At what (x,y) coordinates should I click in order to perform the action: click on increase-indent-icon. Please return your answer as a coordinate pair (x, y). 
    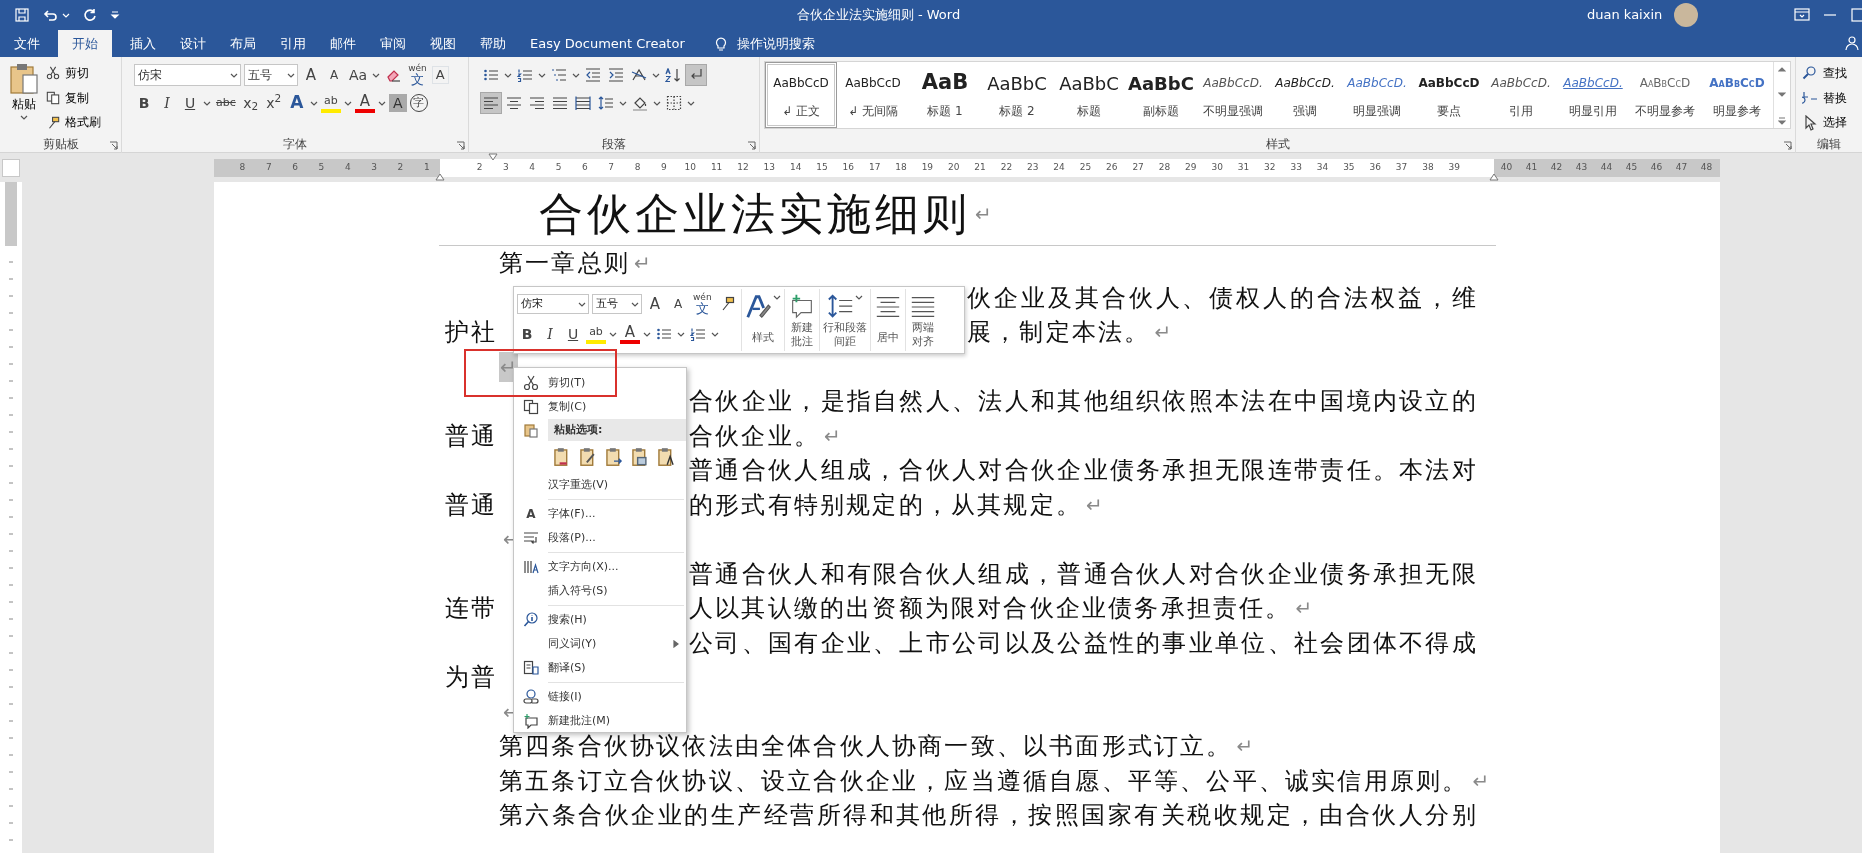
    Looking at the image, I should click on (616, 75).